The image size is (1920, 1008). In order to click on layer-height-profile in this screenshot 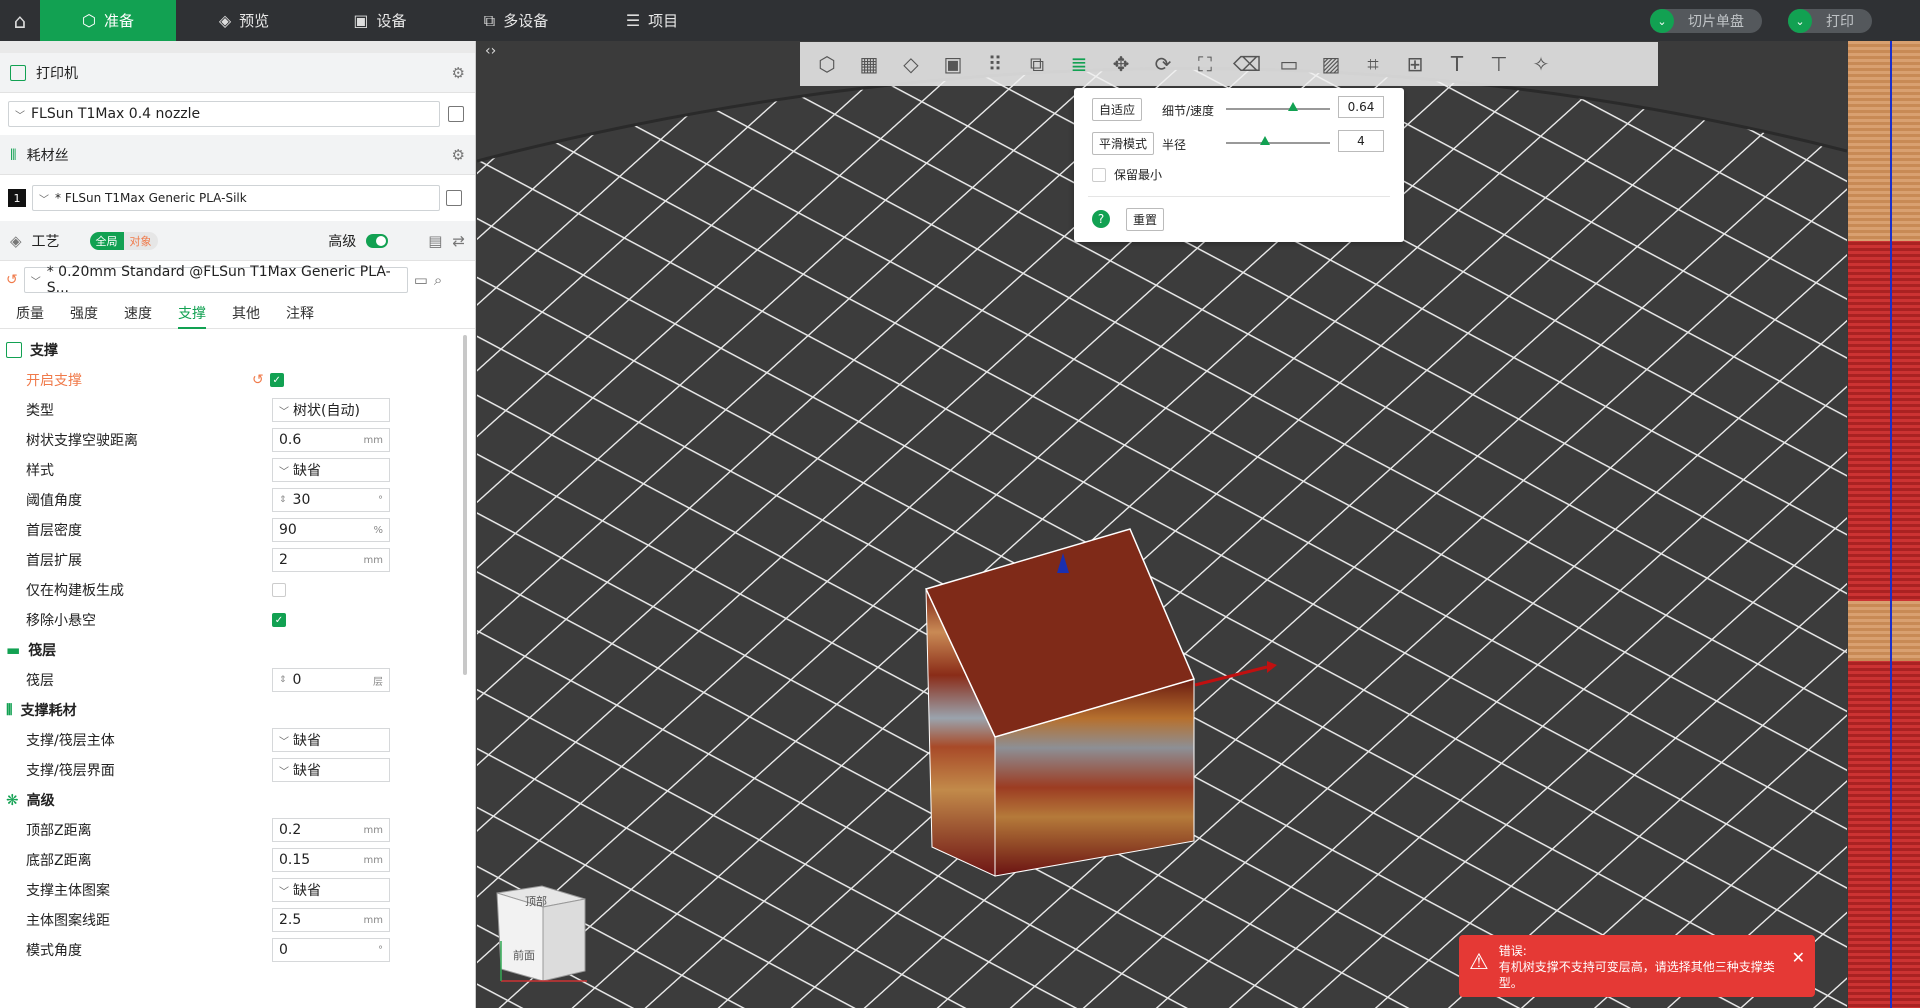, I will do `click(1884, 524)`.